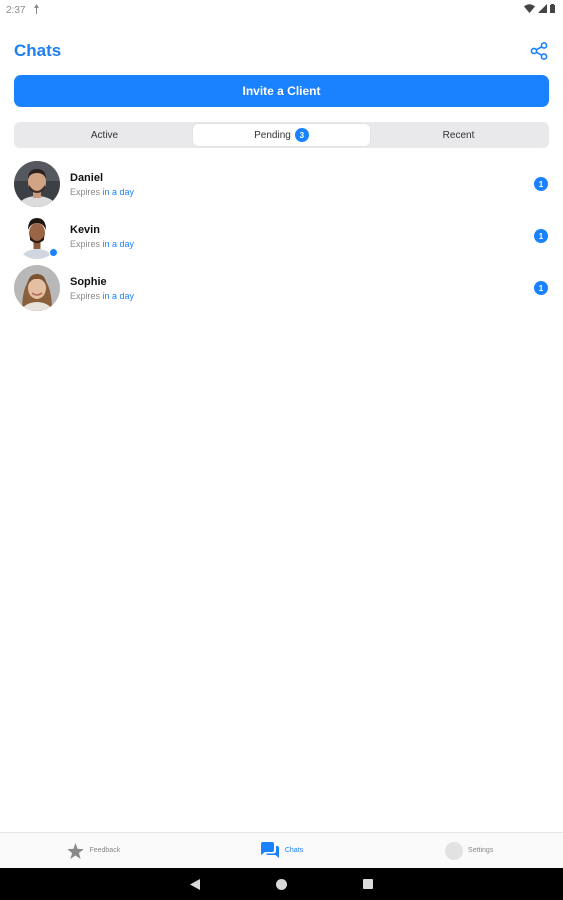 This screenshot has height=900, width=563. I want to click on system-nav-bar, so click(281, 884).